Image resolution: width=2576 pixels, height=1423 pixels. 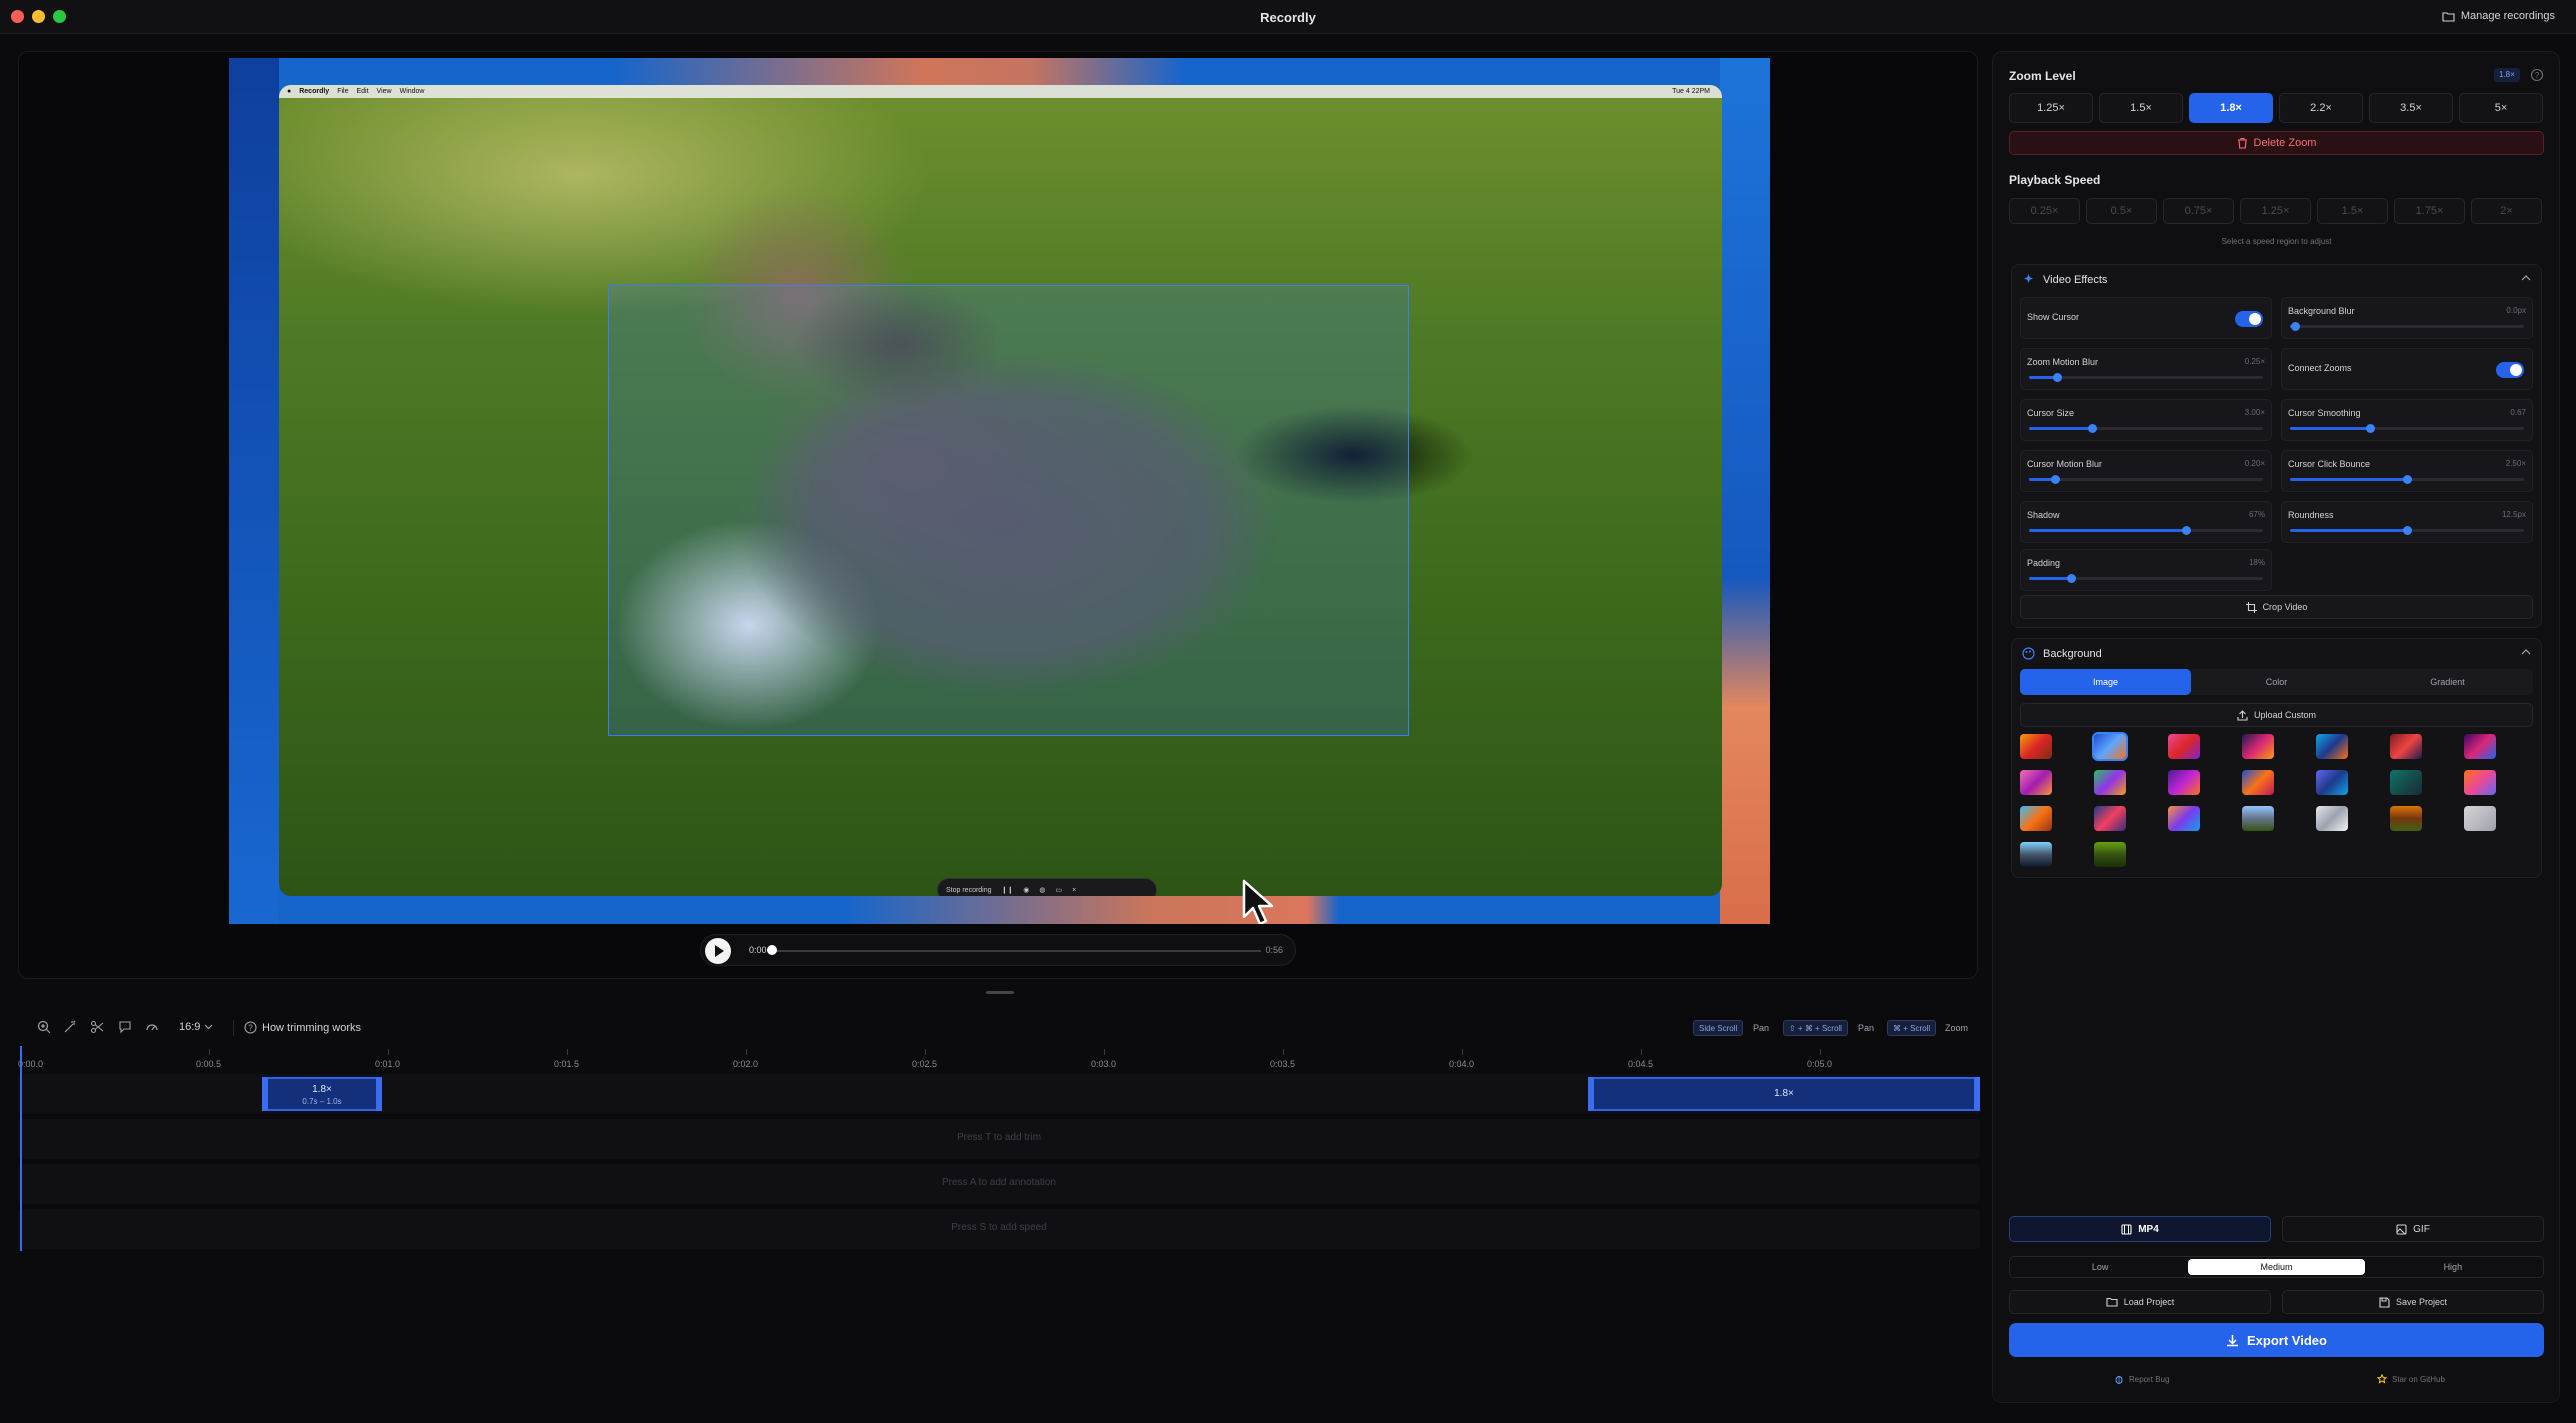 I want to click on speed-option-2: 2×, so click(x=2506, y=211).